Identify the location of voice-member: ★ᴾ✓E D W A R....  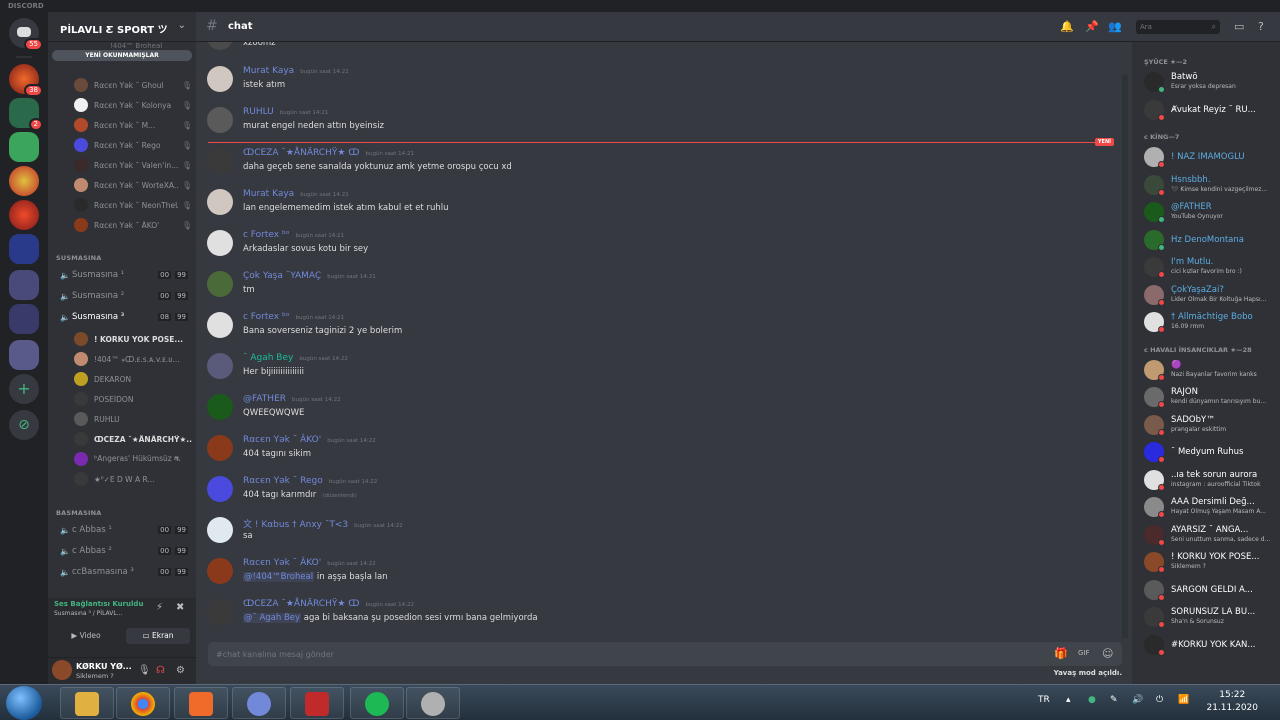
(133, 479).